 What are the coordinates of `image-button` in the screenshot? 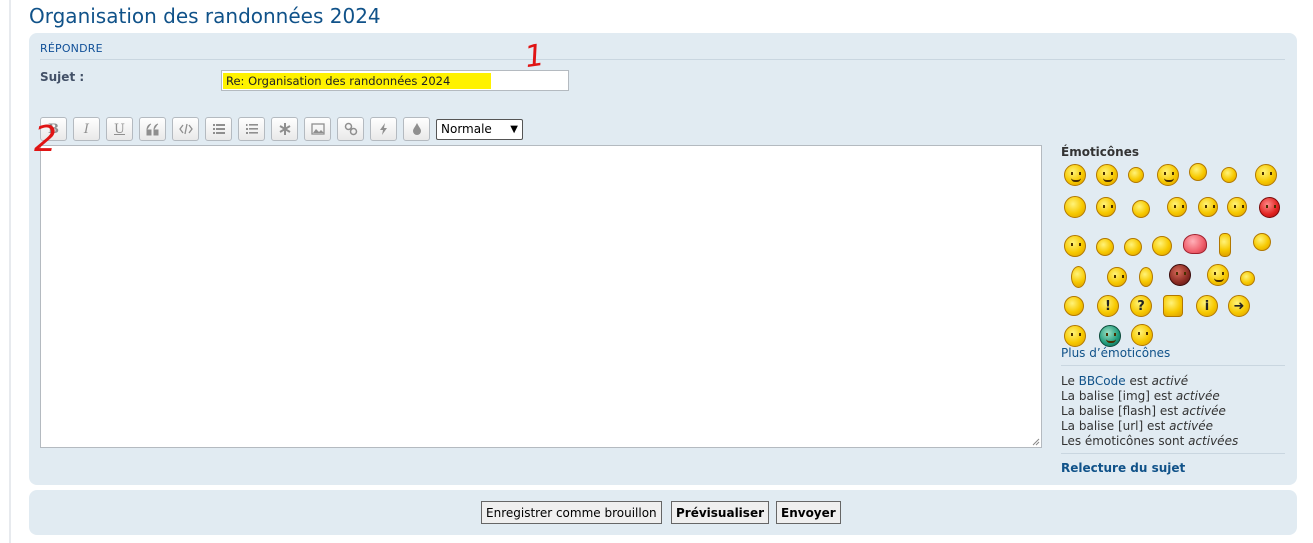 It's located at (317, 129).